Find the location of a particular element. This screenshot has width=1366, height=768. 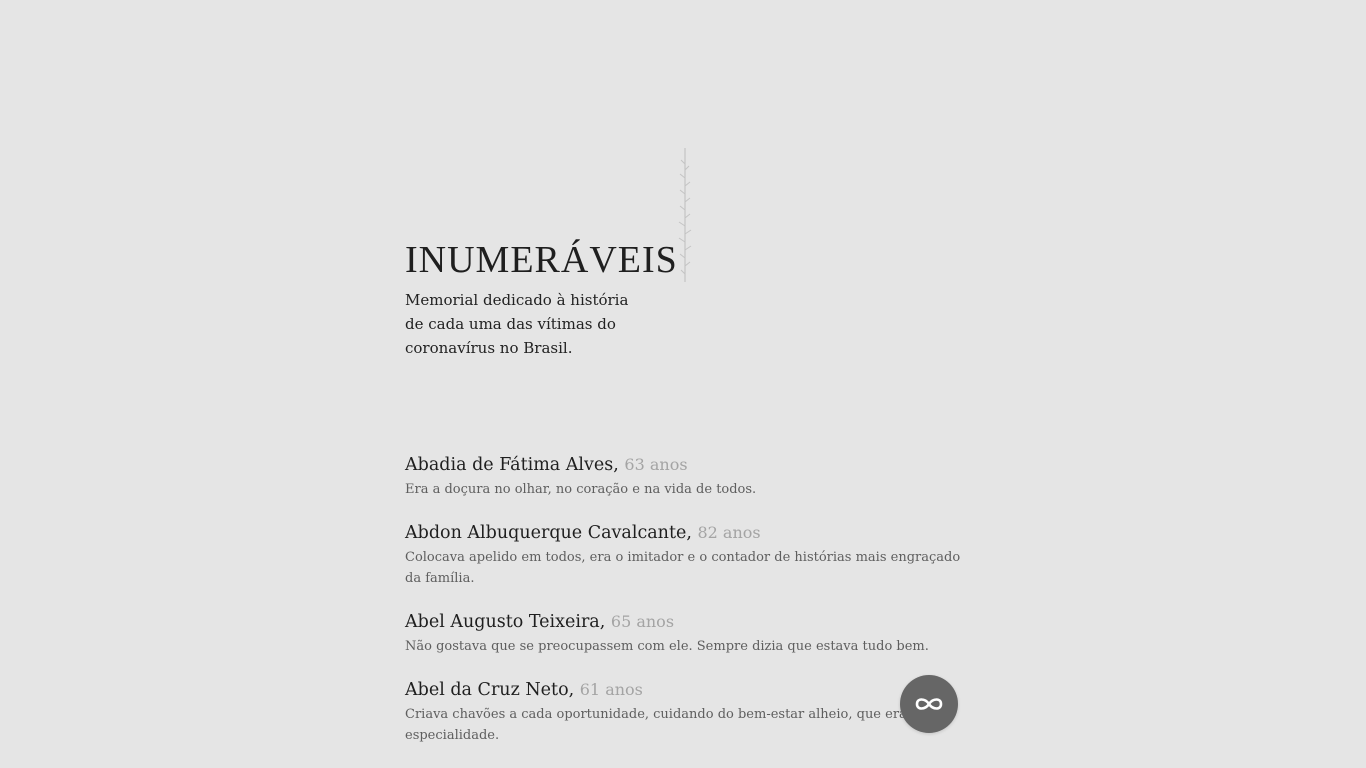

entry-age: 63 anos is located at coordinates (656, 464).